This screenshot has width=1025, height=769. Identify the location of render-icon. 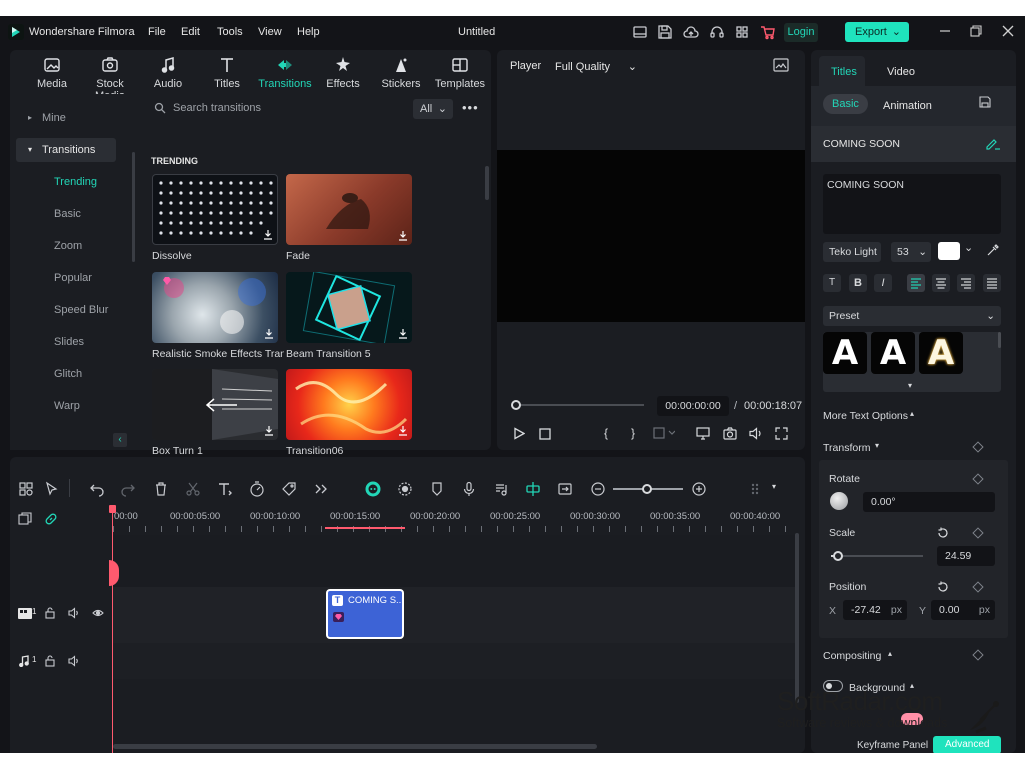
(405, 489).